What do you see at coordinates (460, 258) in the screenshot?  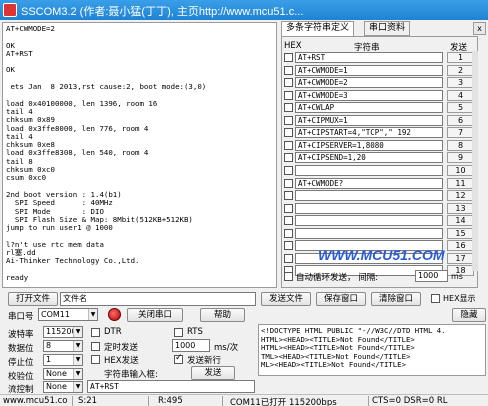 I see `send-row-button: 17` at bounding box center [460, 258].